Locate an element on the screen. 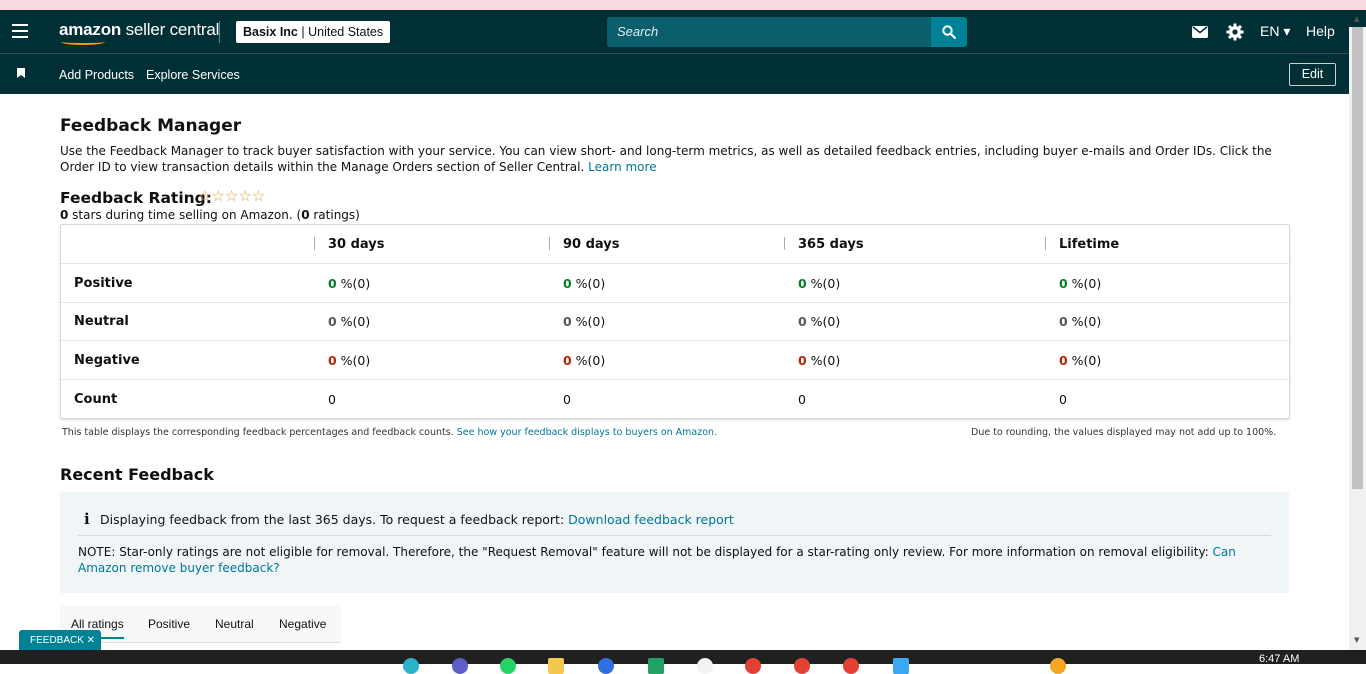  os-taskbar is located at coordinates (683, 662).